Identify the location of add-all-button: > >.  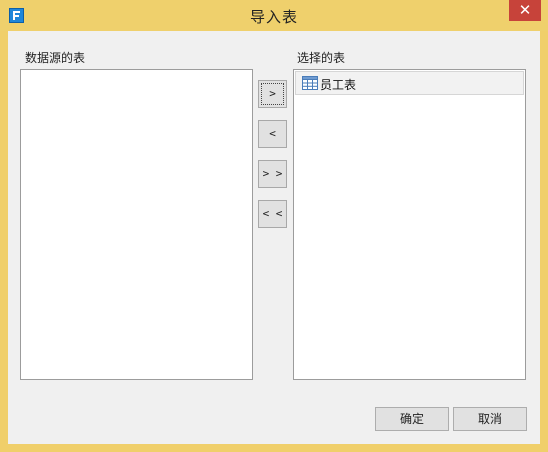
(272, 174).